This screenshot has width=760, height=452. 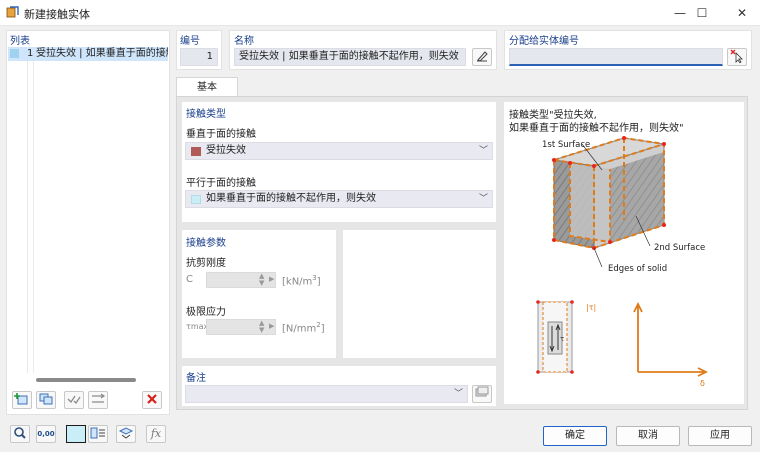 What do you see at coordinates (14, 53) in the screenshot?
I see `list-item-swatch` at bounding box center [14, 53].